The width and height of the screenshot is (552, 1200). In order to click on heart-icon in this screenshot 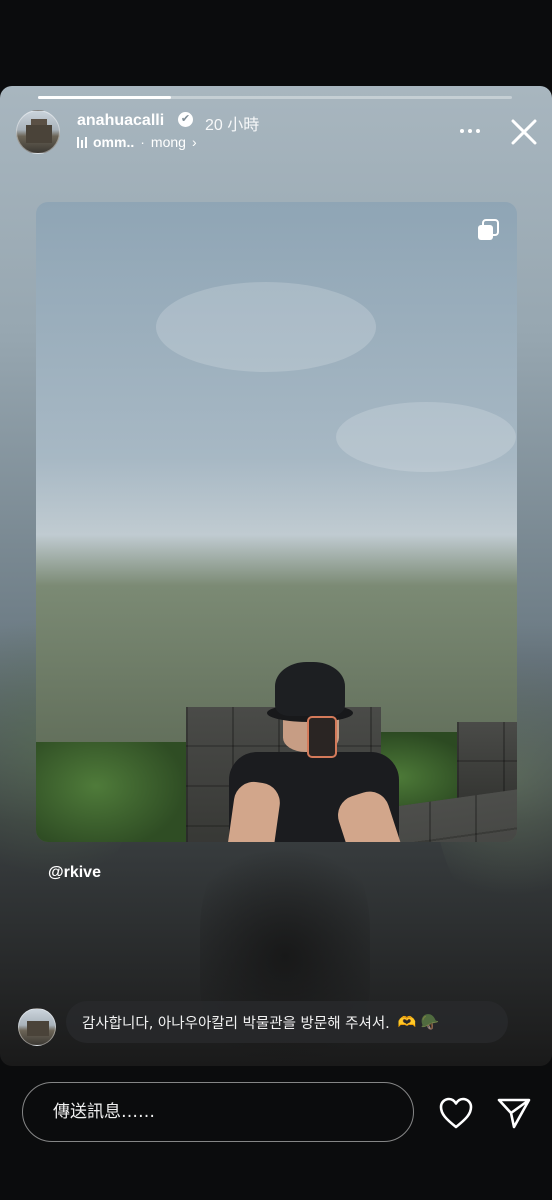, I will do `click(456, 1113)`.